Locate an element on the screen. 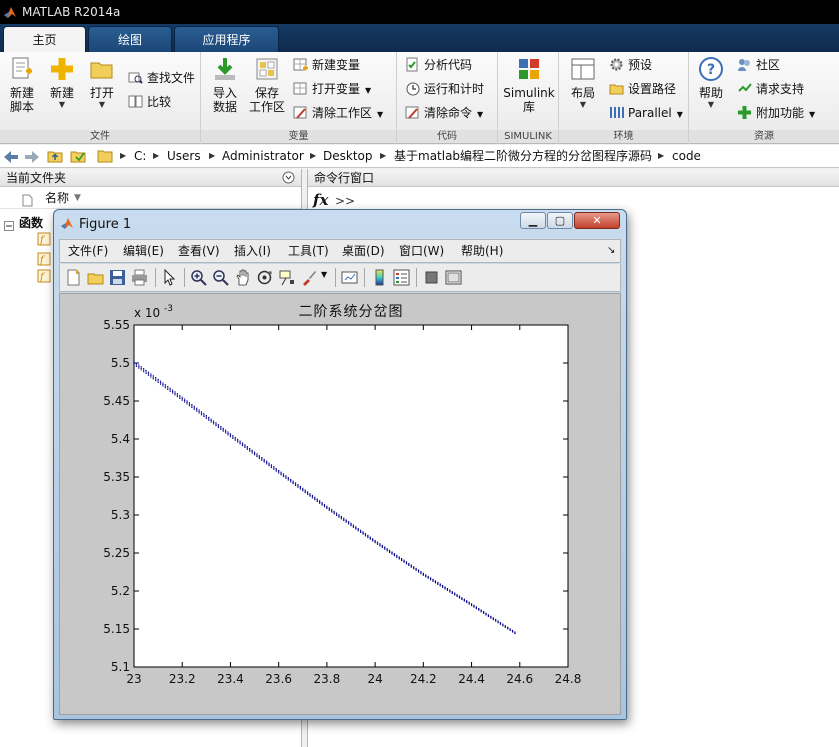 The height and width of the screenshot is (747, 839). maximize-button: ▢ is located at coordinates (560, 220).